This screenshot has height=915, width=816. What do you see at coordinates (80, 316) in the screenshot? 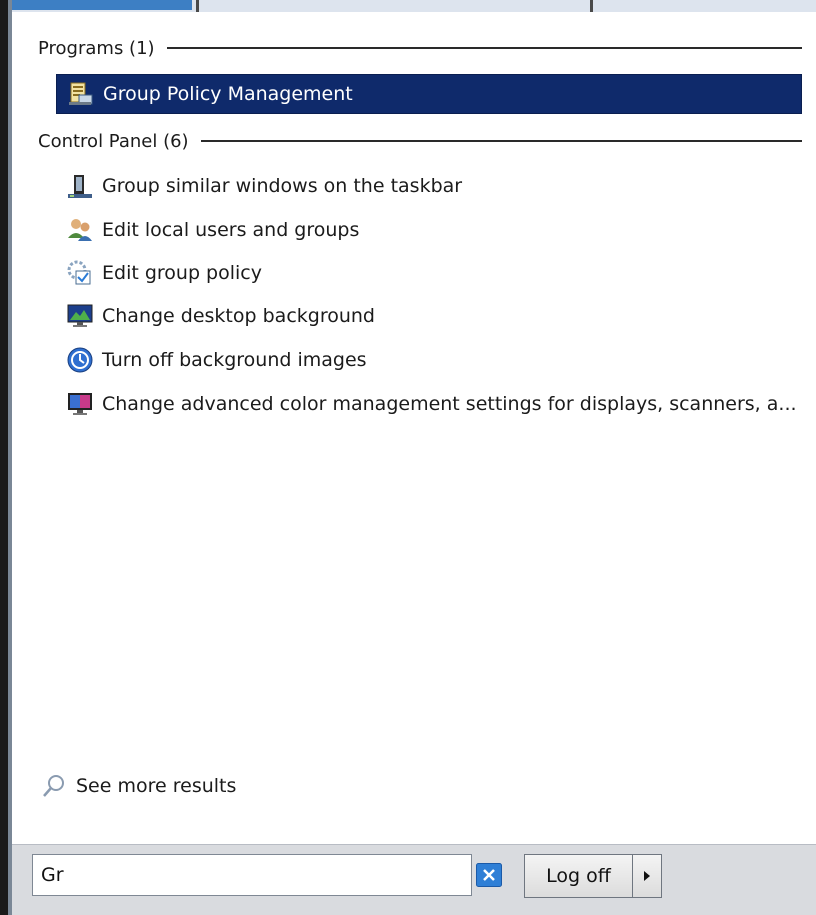
I see `desktop-background-icon` at bounding box center [80, 316].